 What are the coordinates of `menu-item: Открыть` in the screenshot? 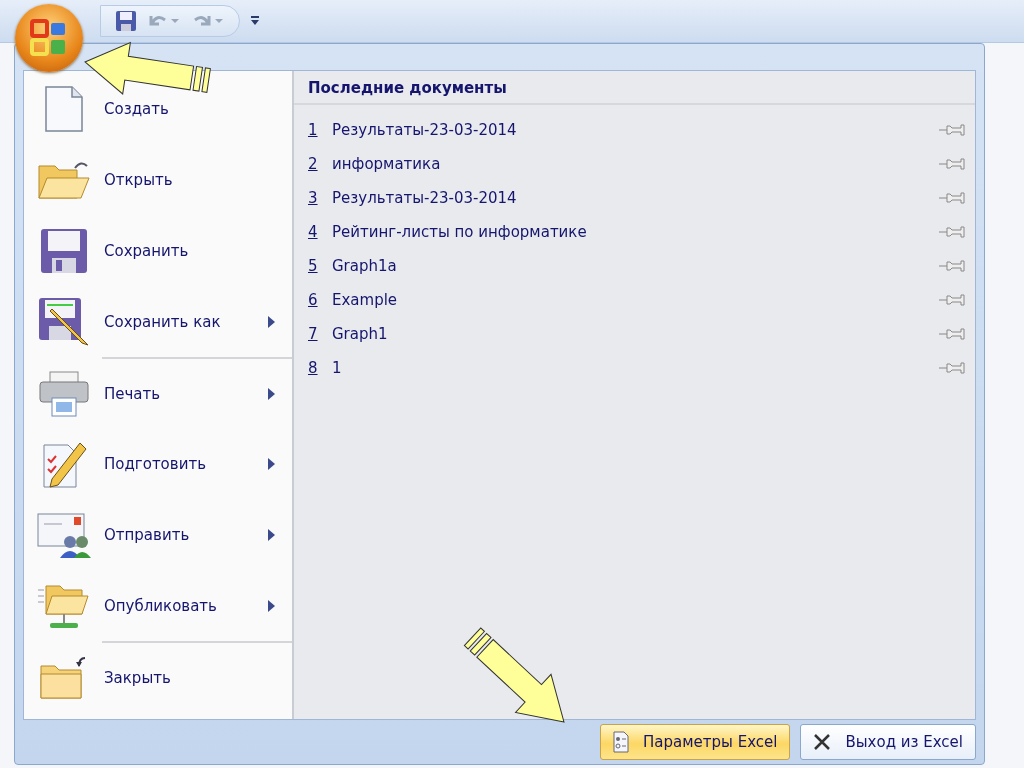 It's located at (158, 179).